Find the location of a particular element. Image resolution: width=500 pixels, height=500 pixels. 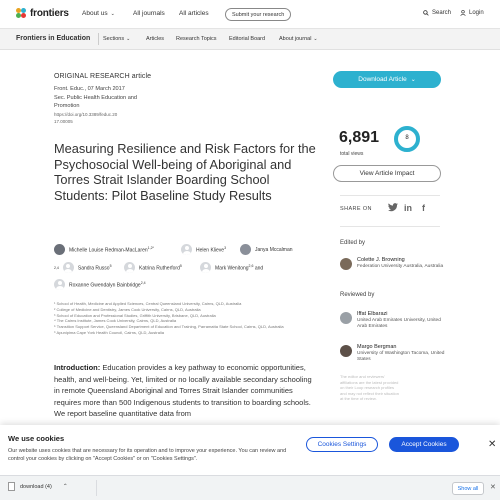

altmetric-ring-icon: 8 is located at coordinates (407, 139).